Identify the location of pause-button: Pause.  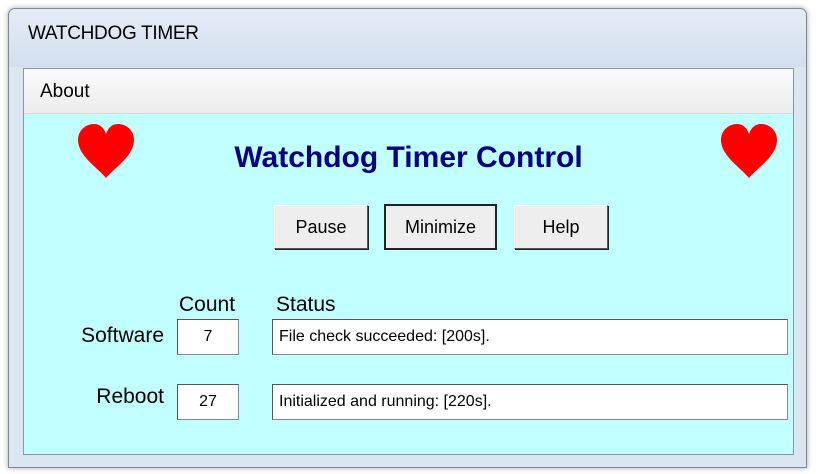
(321, 227).